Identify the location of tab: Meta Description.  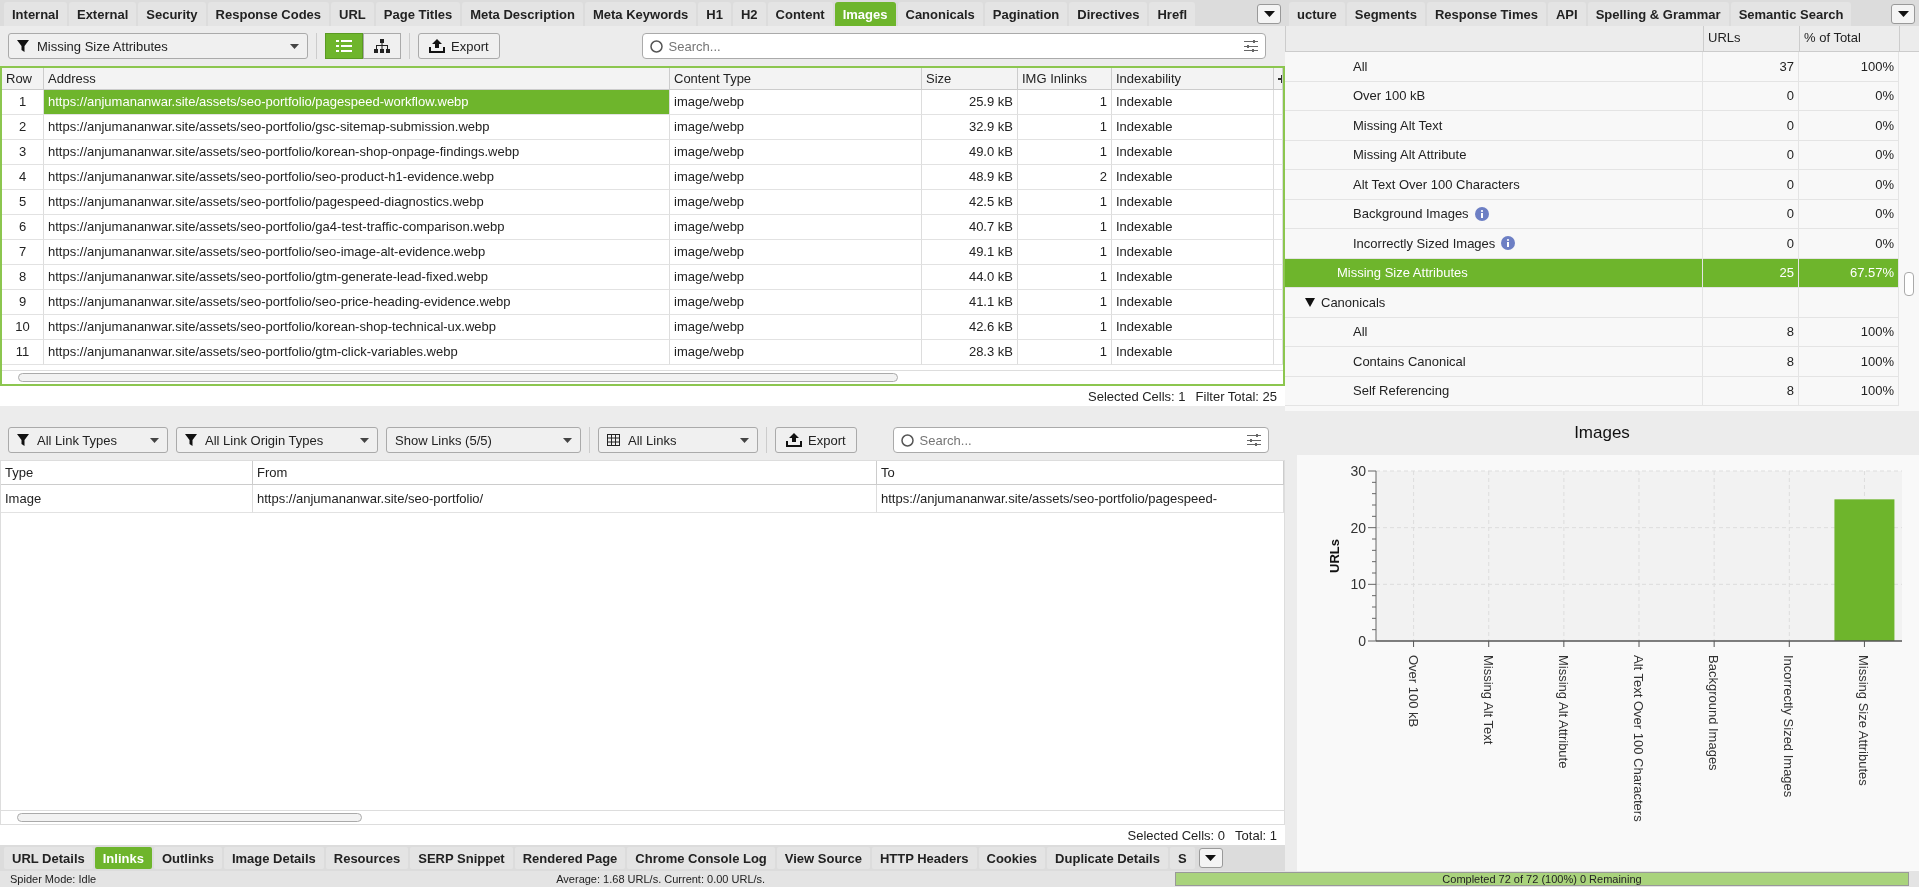
(522, 14).